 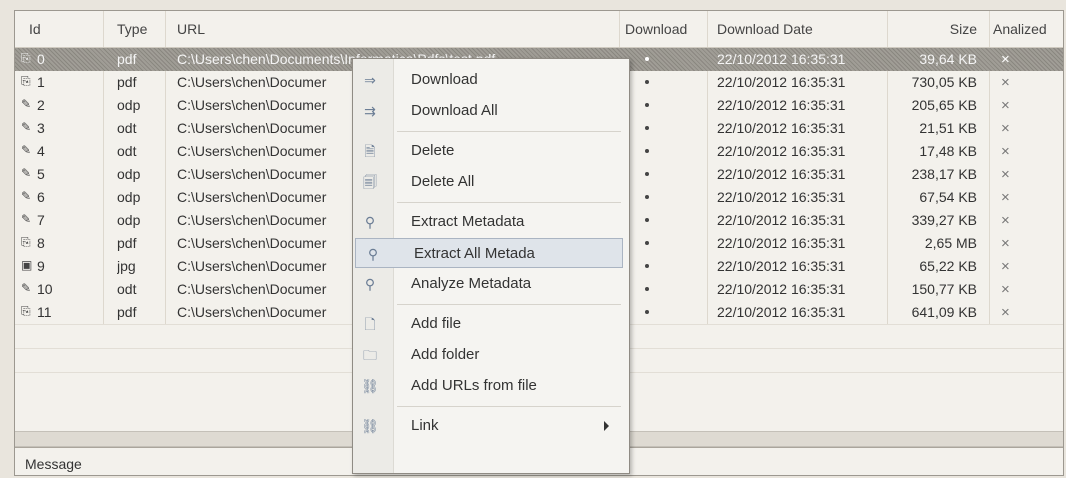 What do you see at coordinates (370, 222) in the screenshot?
I see `binoculars-icon: ⚲` at bounding box center [370, 222].